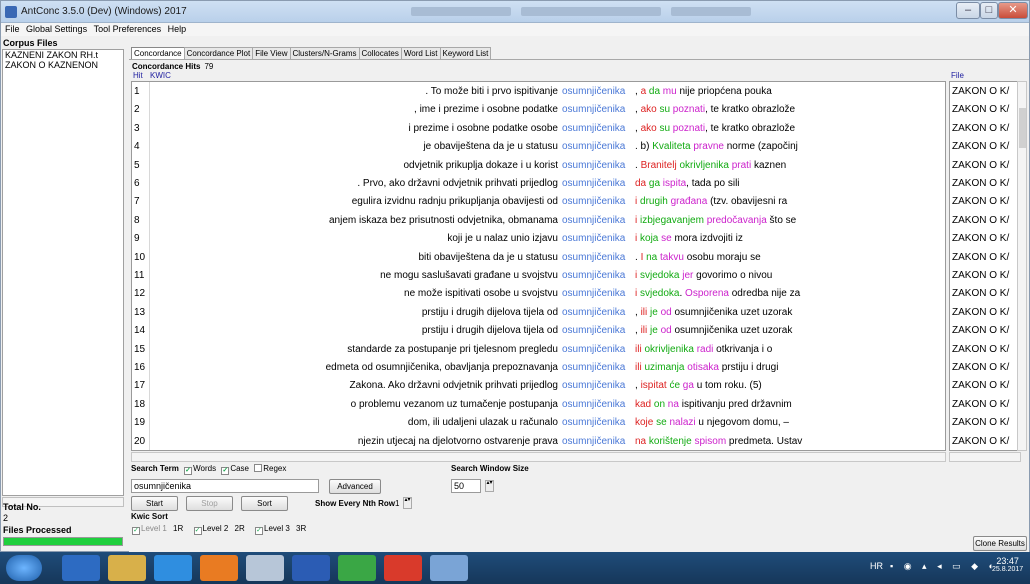 The width and height of the screenshot is (1030, 584). I want to click on results-vscroll, so click(1022, 266).